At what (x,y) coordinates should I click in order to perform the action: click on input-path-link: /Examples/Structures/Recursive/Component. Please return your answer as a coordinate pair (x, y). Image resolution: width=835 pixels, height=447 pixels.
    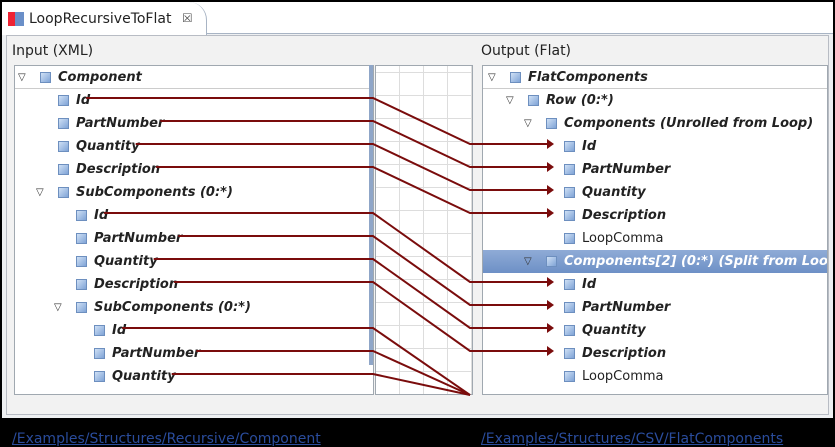
    Looking at the image, I should click on (166, 439).